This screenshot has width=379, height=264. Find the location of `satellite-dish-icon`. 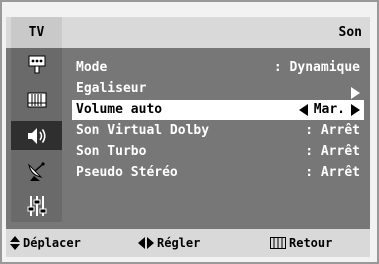

satellite-dish-icon is located at coordinates (37, 171).